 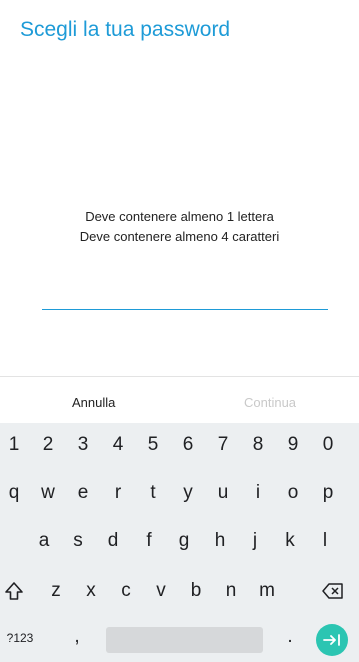 What do you see at coordinates (83, 445) in the screenshot?
I see `key-3: 3` at bounding box center [83, 445].